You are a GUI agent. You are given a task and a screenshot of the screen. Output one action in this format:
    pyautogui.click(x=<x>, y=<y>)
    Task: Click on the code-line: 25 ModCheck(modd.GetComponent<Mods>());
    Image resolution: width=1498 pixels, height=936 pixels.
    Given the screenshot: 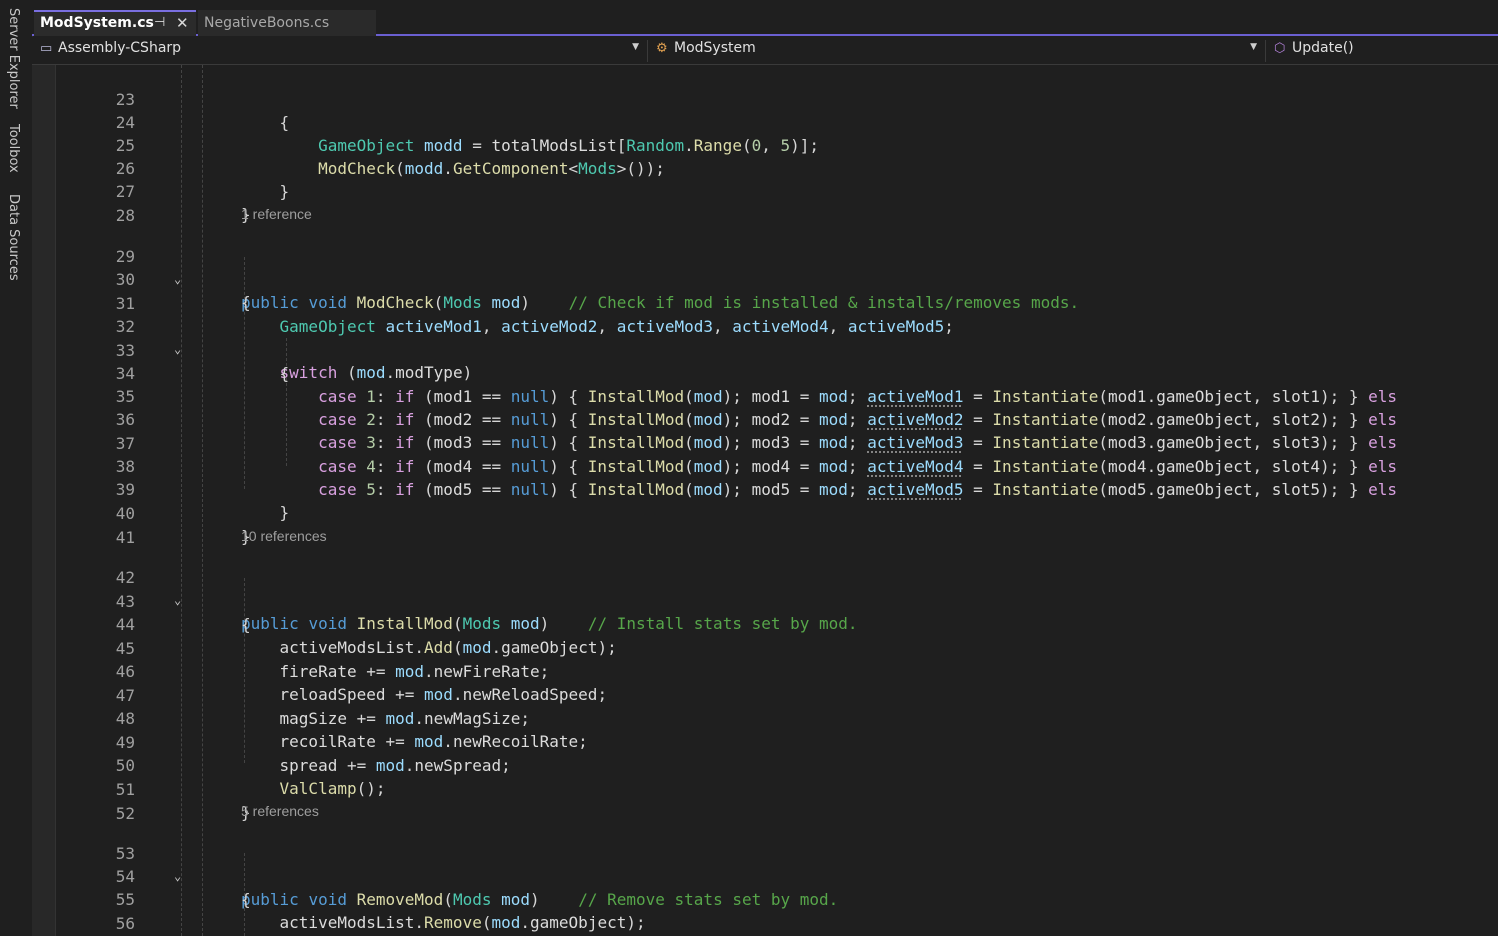 What is the action you would take?
    pyautogui.click(x=765, y=144)
    